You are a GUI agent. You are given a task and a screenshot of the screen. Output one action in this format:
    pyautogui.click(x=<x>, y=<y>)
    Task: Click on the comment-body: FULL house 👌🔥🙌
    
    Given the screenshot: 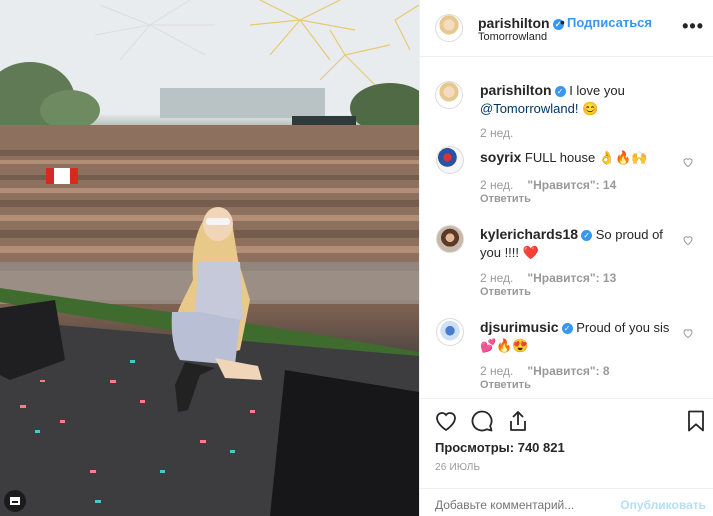 What is the action you would take?
    pyautogui.click(x=586, y=157)
    